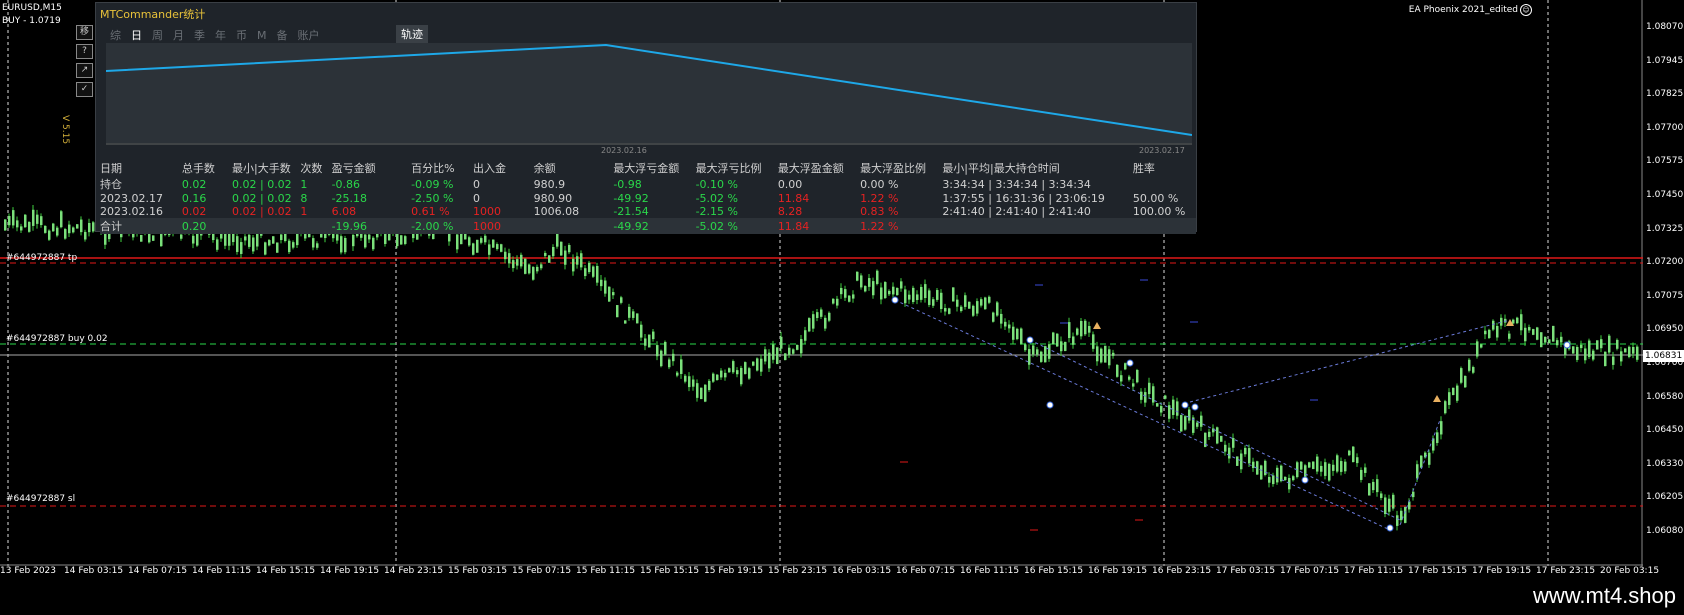  What do you see at coordinates (282, 35) in the screenshot?
I see `tab-8: 备` at bounding box center [282, 35].